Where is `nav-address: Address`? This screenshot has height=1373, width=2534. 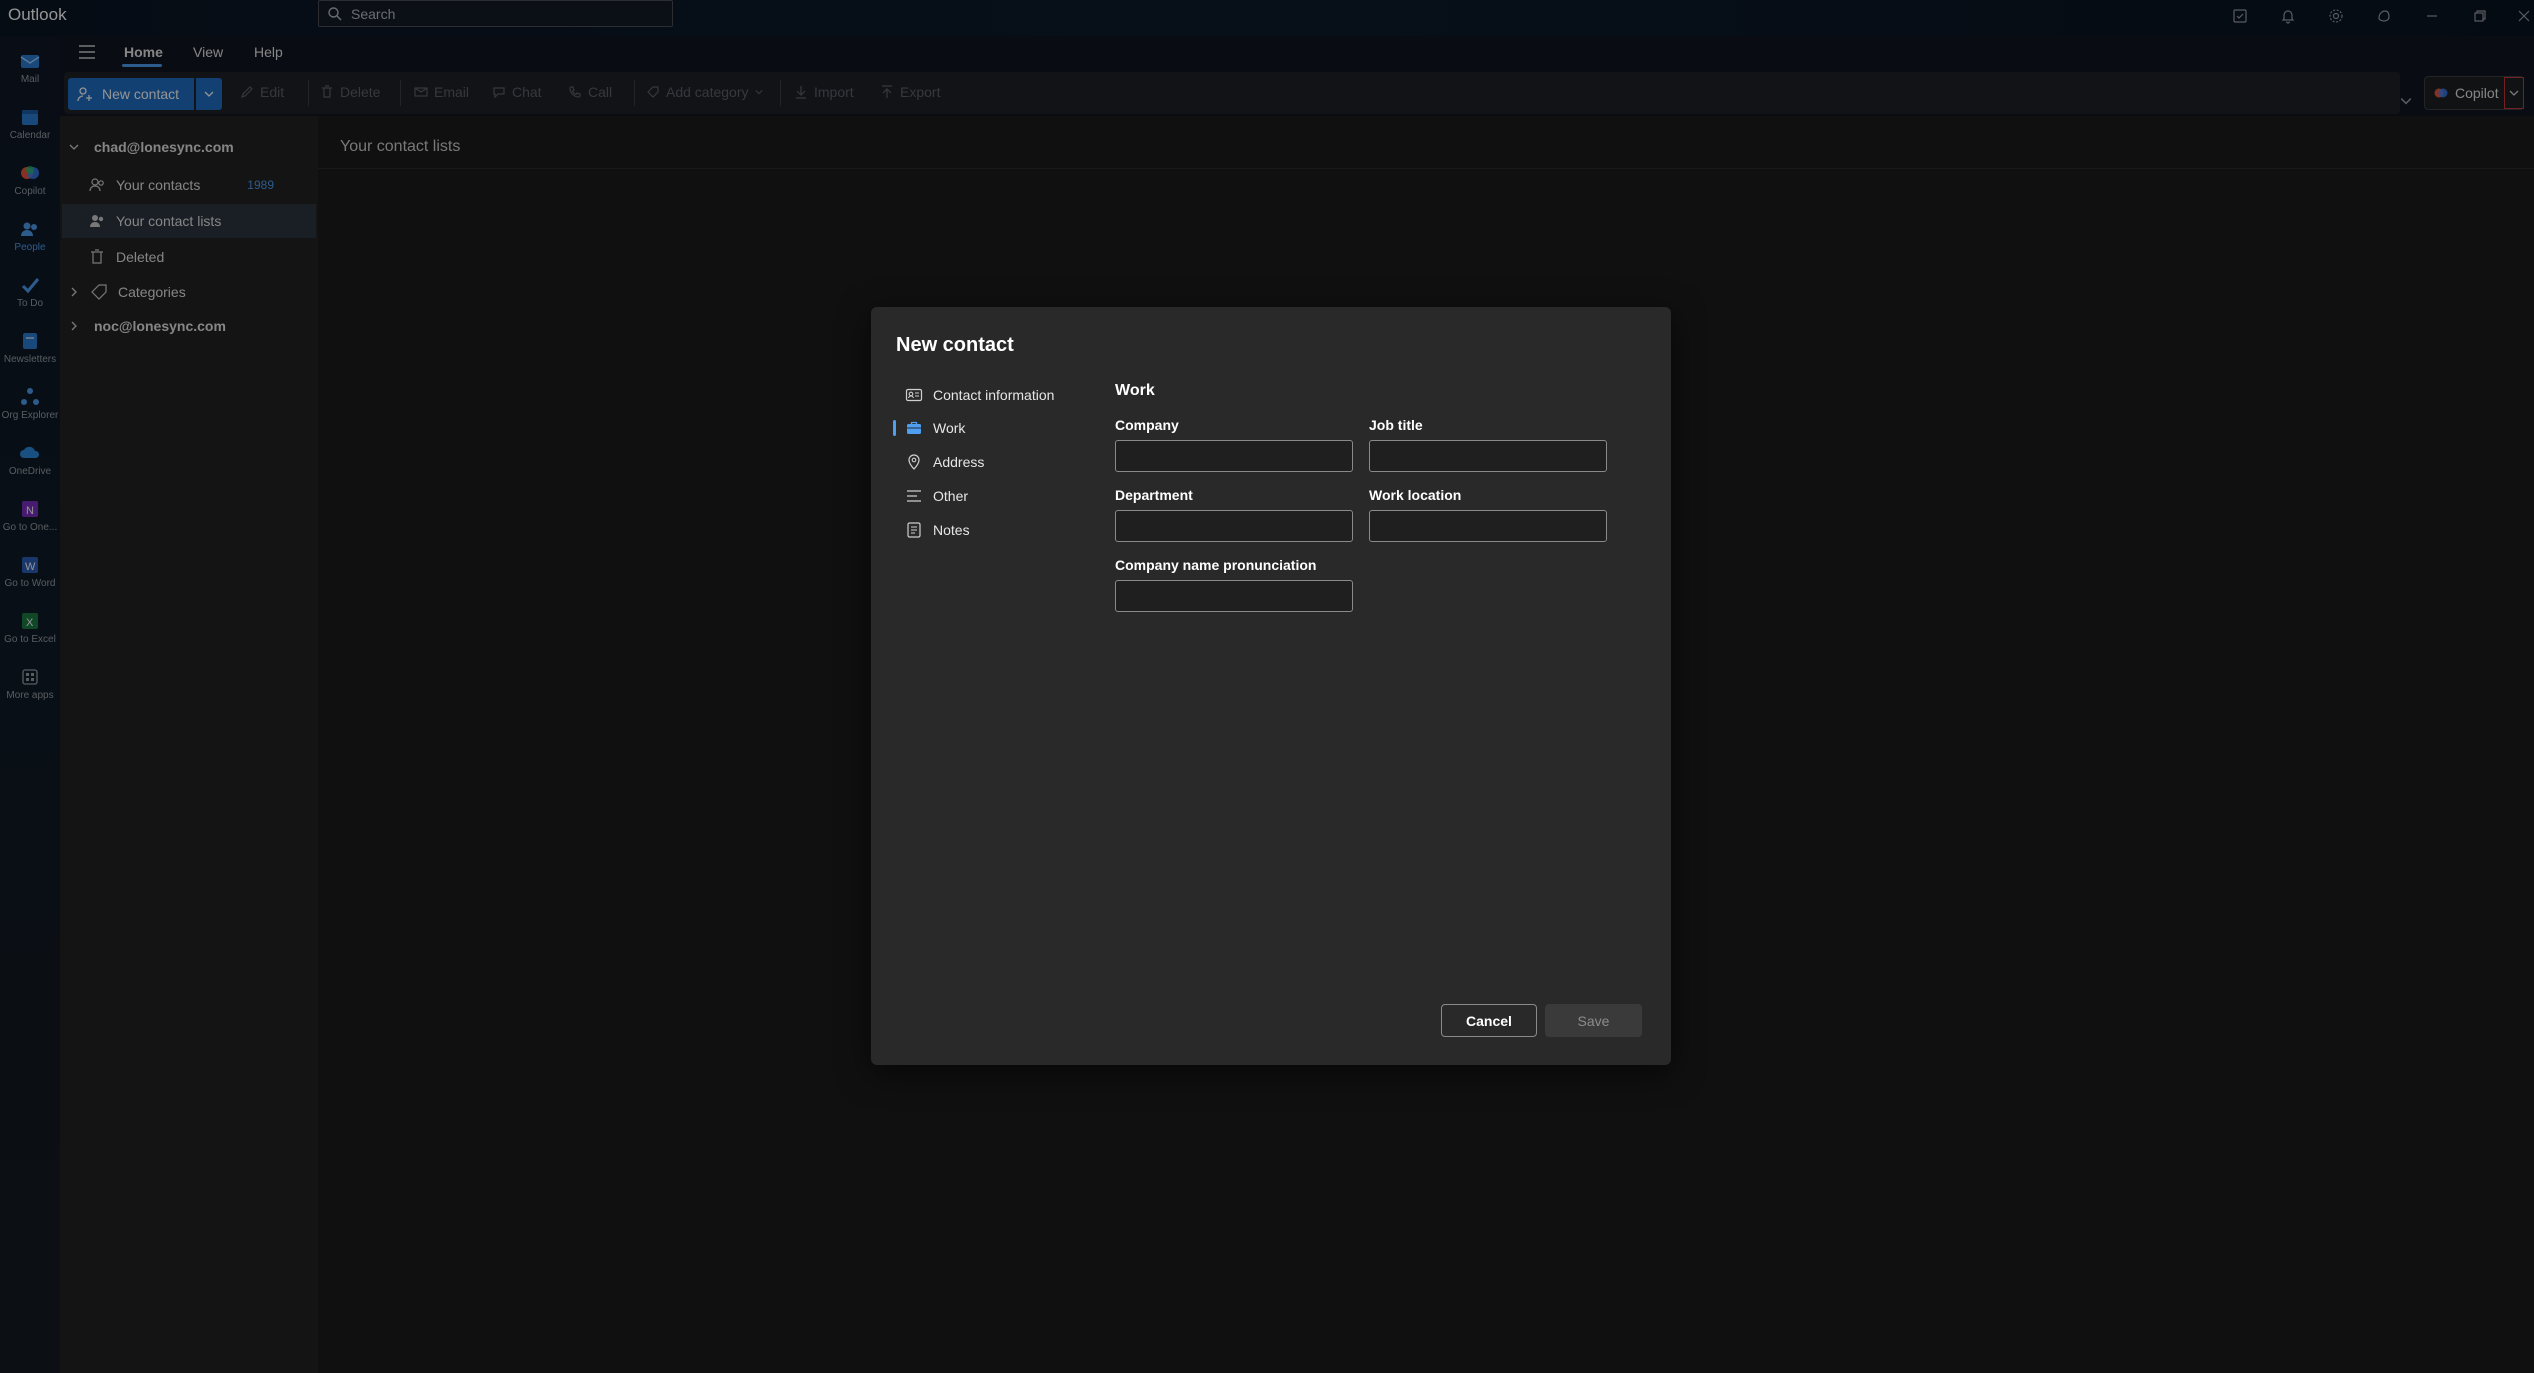 nav-address: Address is located at coordinates (983, 462).